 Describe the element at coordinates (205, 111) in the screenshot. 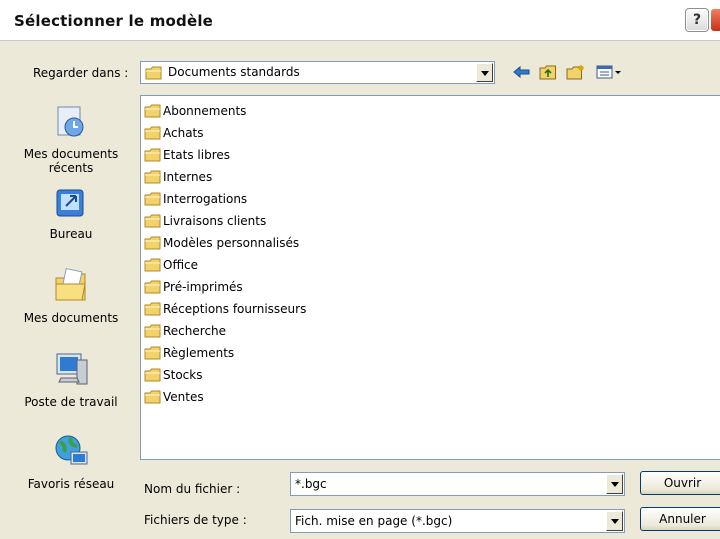

I see `list-item-label: Abonnements` at that location.